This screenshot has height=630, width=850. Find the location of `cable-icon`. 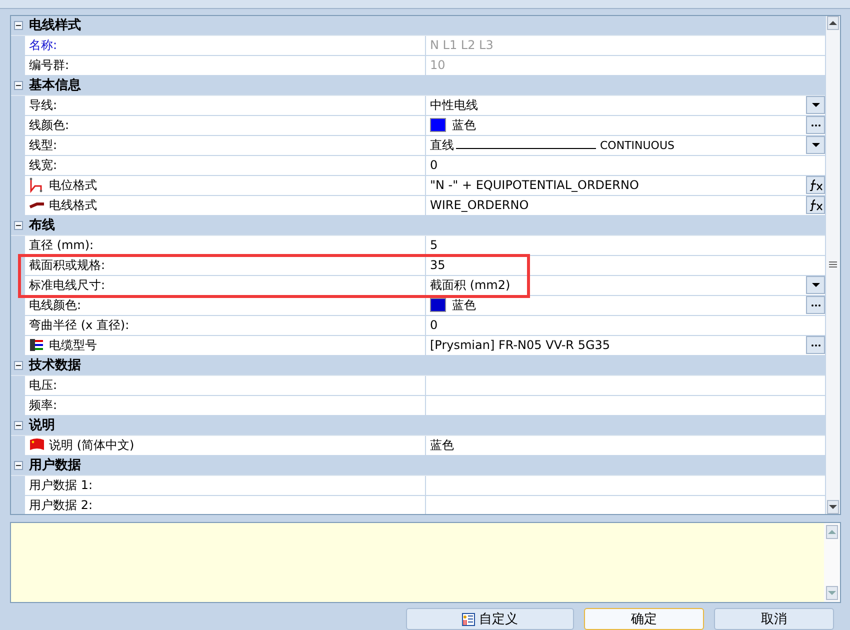

cable-icon is located at coordinates (37, 345).